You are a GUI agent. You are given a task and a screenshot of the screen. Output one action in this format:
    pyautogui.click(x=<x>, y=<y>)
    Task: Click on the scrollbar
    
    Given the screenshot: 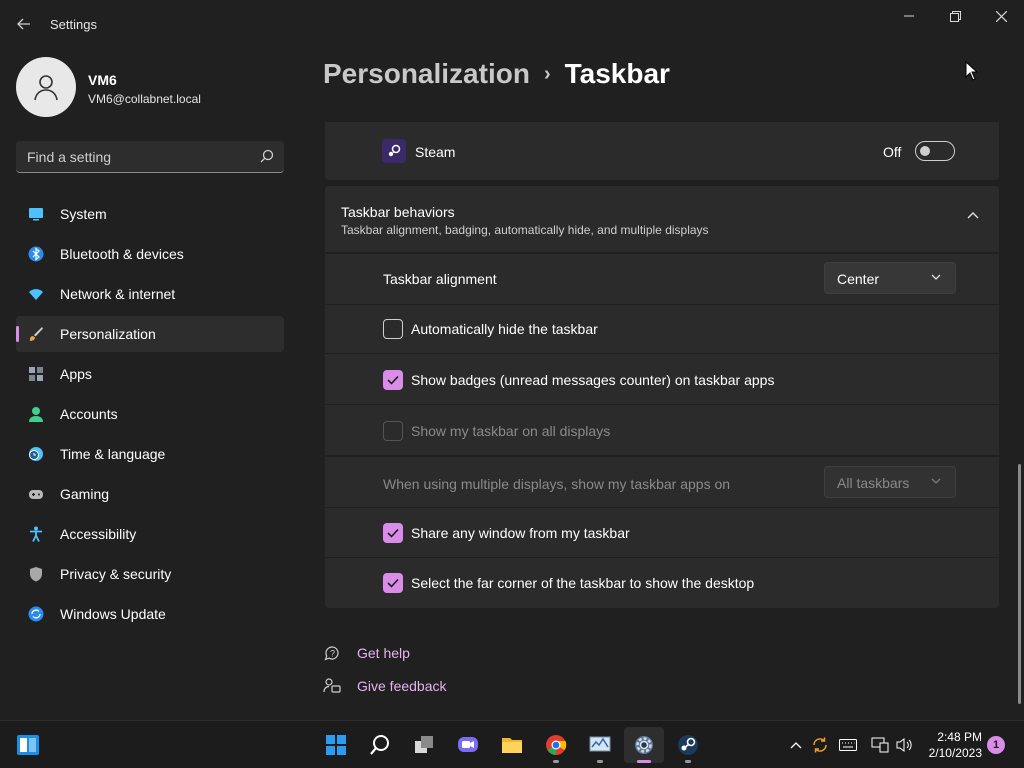 What is the action you would take?
    pyautogui.click(x=1019, y=584)
    